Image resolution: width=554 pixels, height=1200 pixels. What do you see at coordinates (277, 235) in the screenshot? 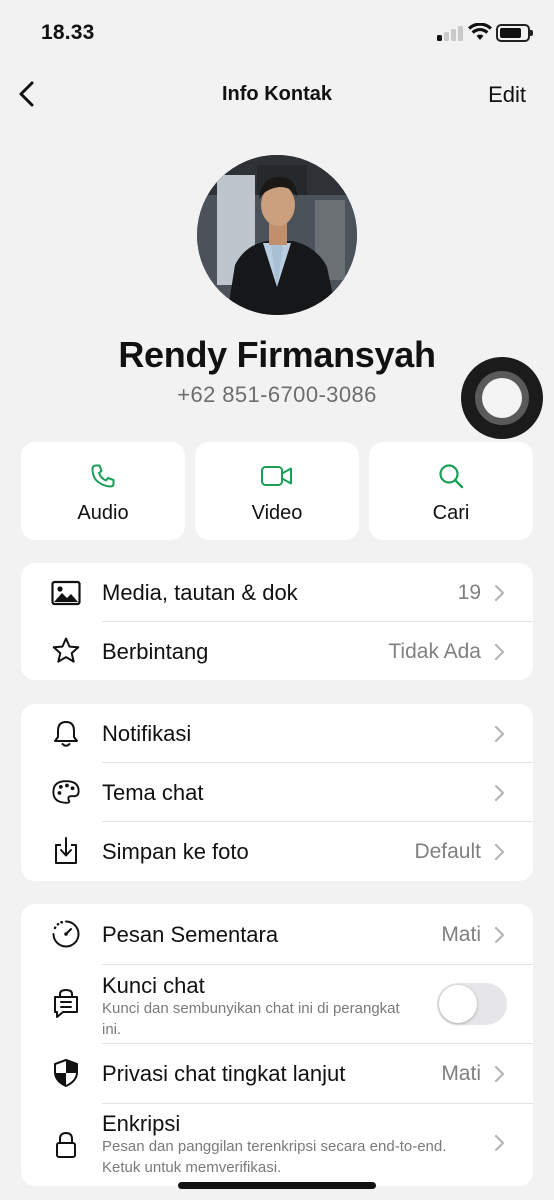
I see `avatar` at bounding box center [277, 235].